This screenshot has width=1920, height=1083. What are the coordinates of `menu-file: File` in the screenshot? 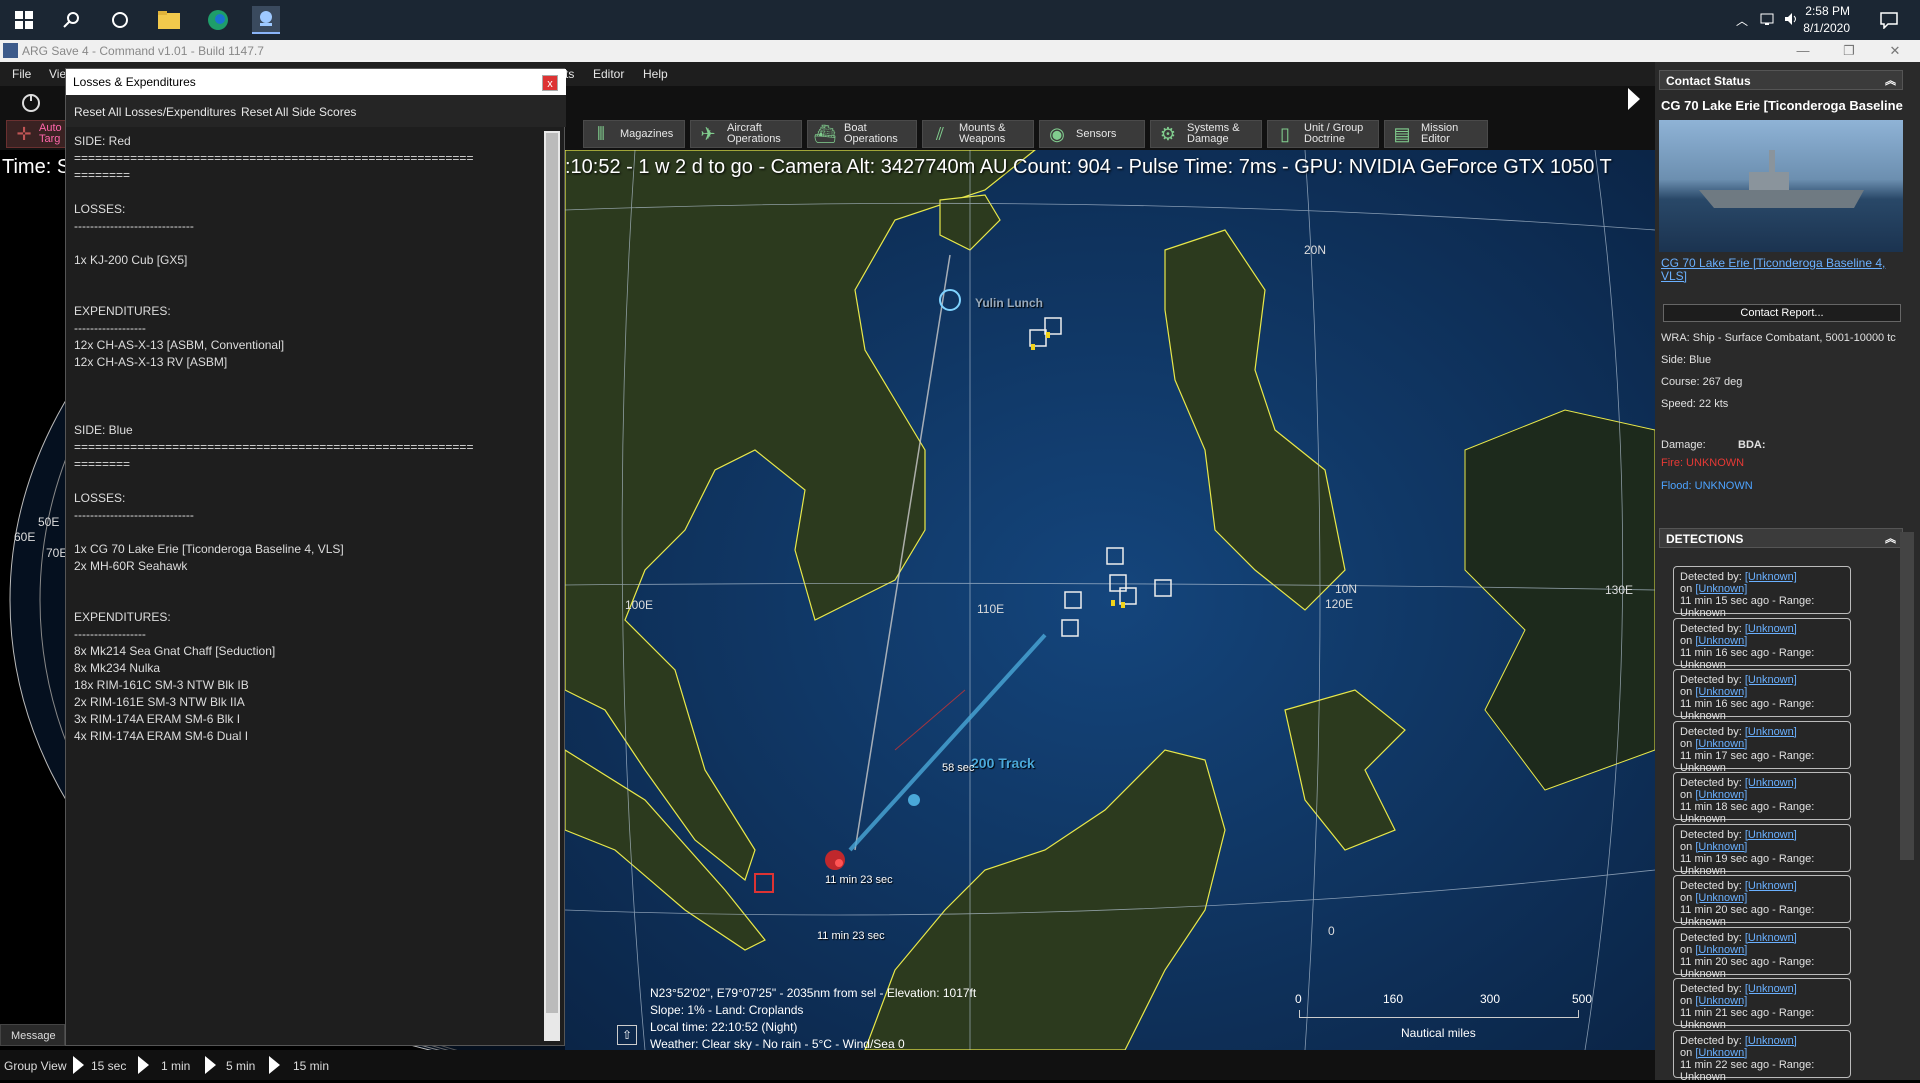 It's located at (21, 74).